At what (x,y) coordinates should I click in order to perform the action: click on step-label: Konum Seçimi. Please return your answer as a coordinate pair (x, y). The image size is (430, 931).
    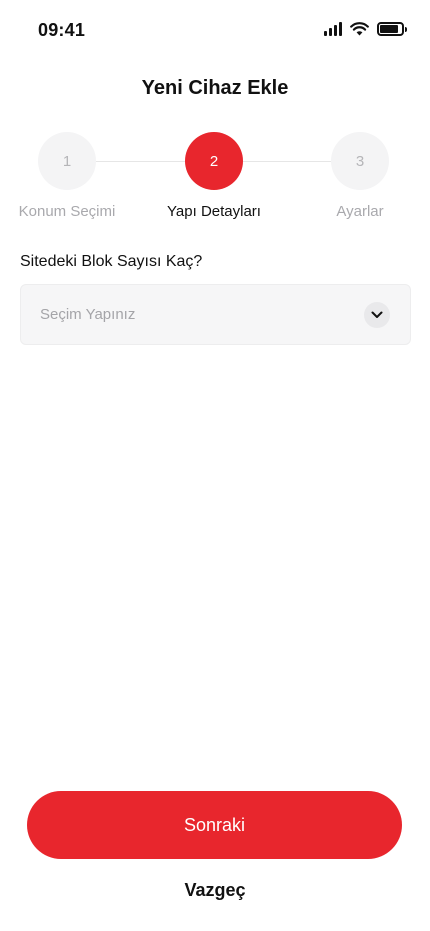
    Looking at the image, I should click on (67, 211).